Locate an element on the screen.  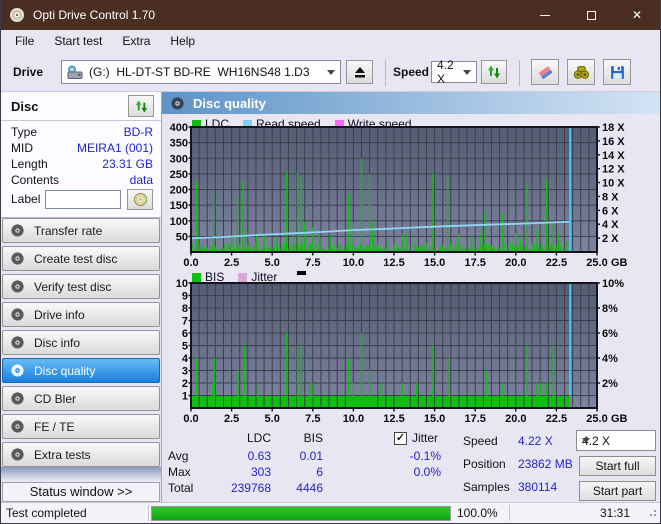
svg-text: 2.5 is located at coordinates (231, 263).